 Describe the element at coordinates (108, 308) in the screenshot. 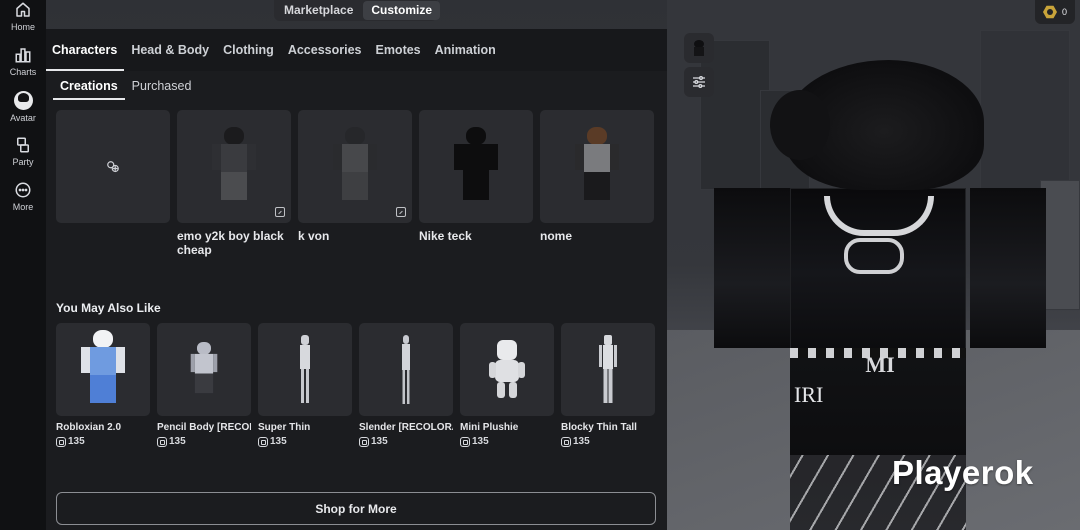

I see `section-title: You May Also Like` at that location.